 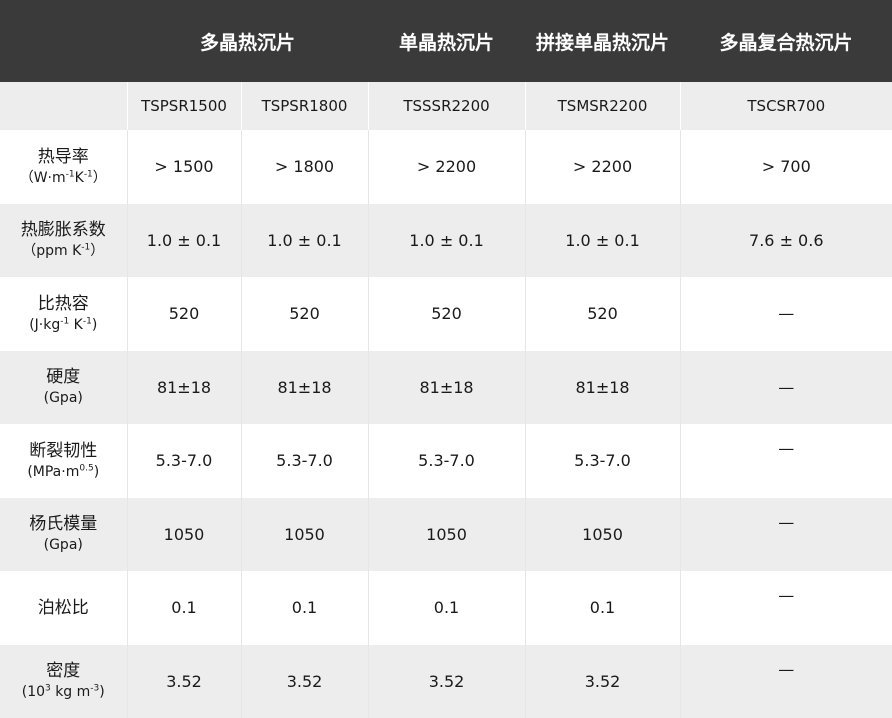 I want to click on unit-exponent: 0.5, so click(x=86, y=468).